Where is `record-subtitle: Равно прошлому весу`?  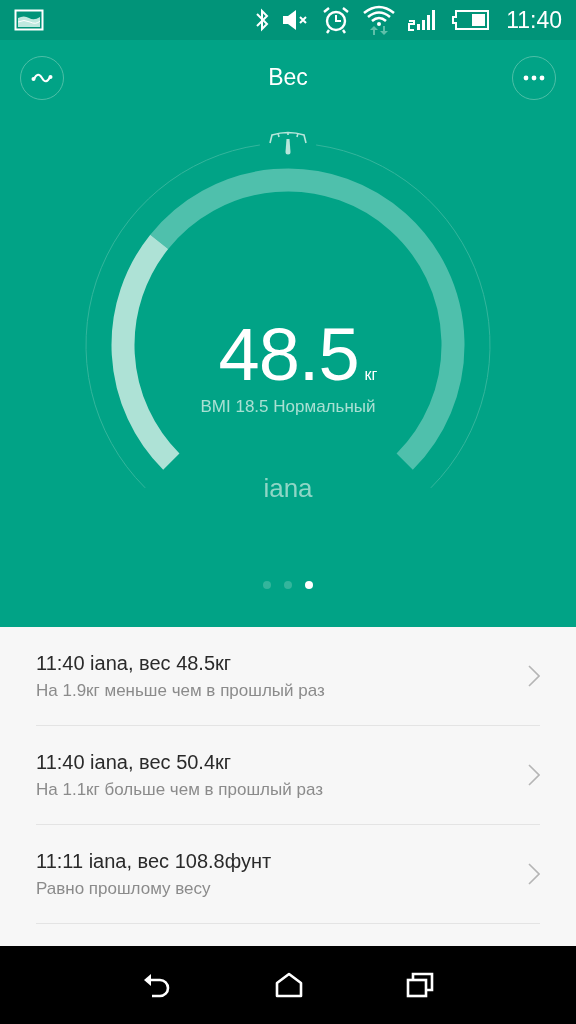 record-subtitle: Равно прошлому весу is located at coordinates (124, 888).